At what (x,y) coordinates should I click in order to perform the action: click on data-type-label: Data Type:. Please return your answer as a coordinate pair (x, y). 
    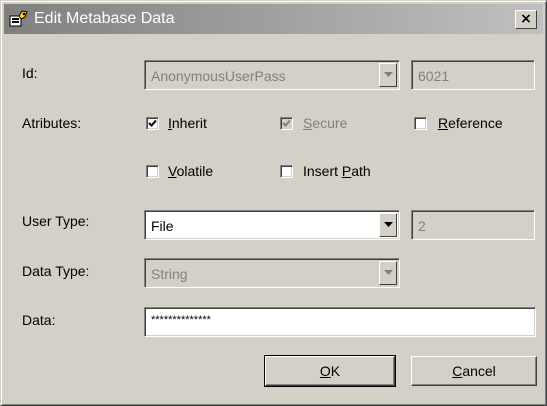
    Looking at the image, I should click on (56, 271).